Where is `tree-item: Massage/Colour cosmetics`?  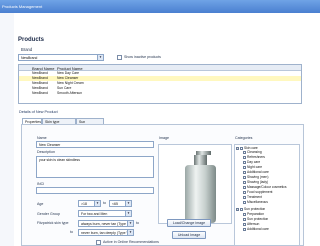
tree-item: Massage/Colour cosmetics is located at coordinates (265, 187).